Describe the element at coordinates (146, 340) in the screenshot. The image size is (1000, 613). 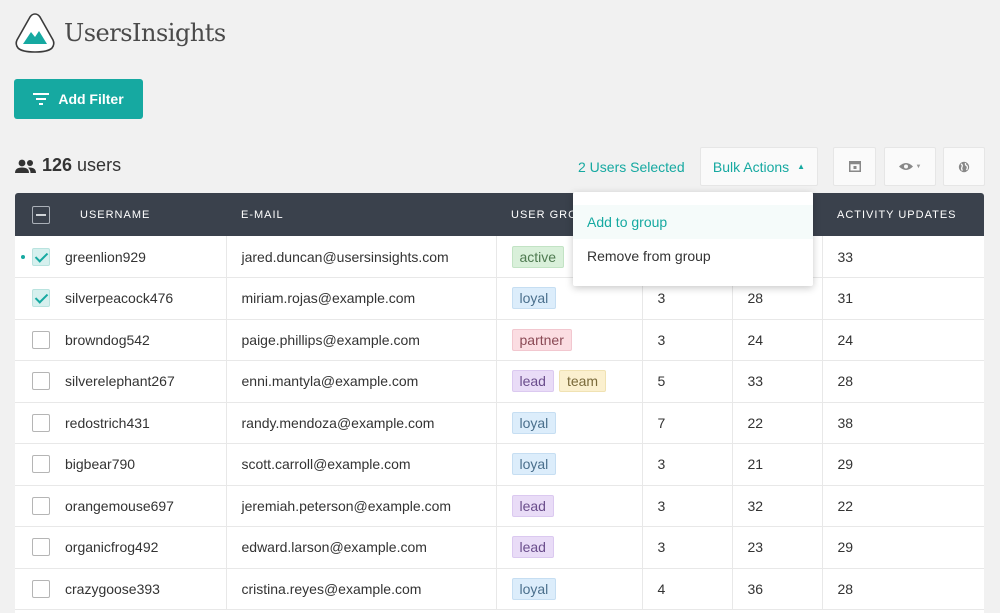
I see `username-cell: browndog542` at that location.